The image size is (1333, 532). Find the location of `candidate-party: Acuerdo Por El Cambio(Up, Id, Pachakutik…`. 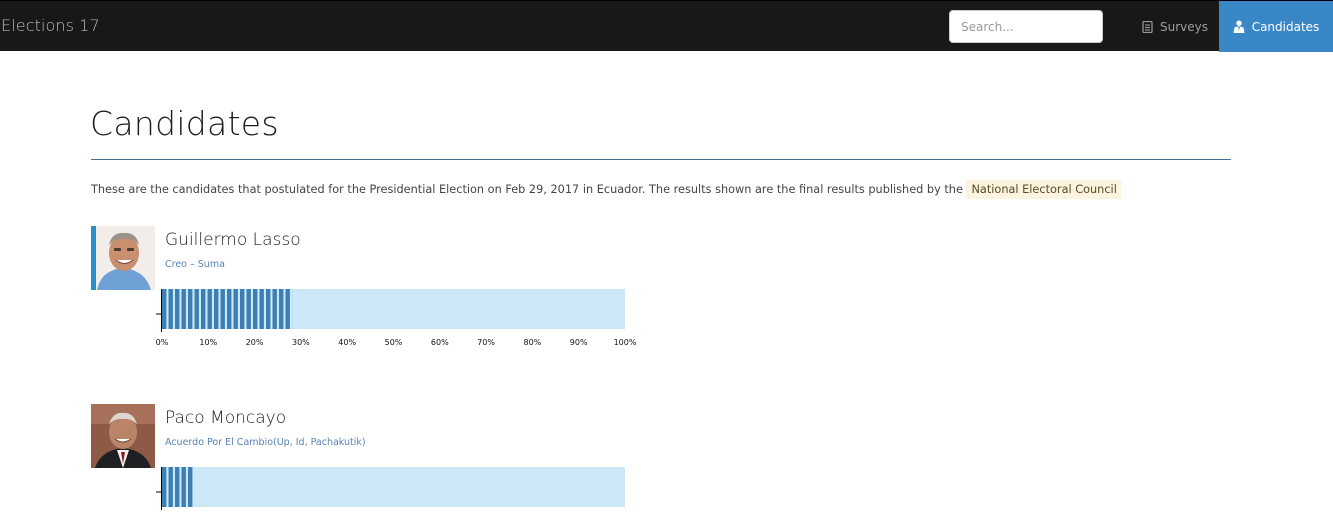

candidate-party: Acuerdo Por El Cambio(Up, Id, Pachakutik… is located at coordinates (265, 442).